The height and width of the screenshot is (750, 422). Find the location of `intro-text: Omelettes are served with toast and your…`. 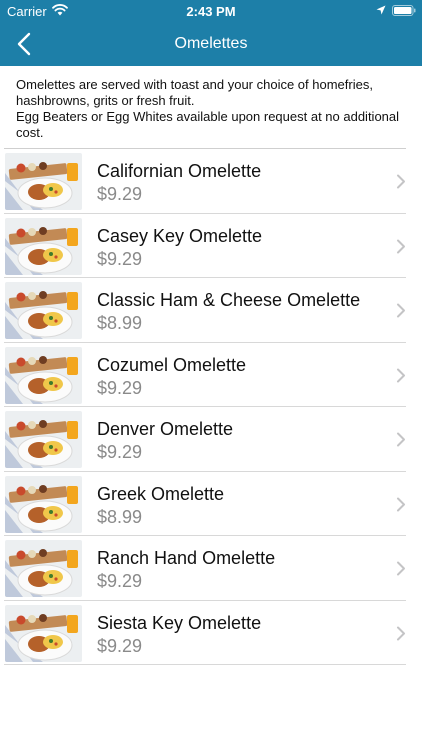

intro-text: Omelettes are served with toast and your… is located at coordinates (212, 109).